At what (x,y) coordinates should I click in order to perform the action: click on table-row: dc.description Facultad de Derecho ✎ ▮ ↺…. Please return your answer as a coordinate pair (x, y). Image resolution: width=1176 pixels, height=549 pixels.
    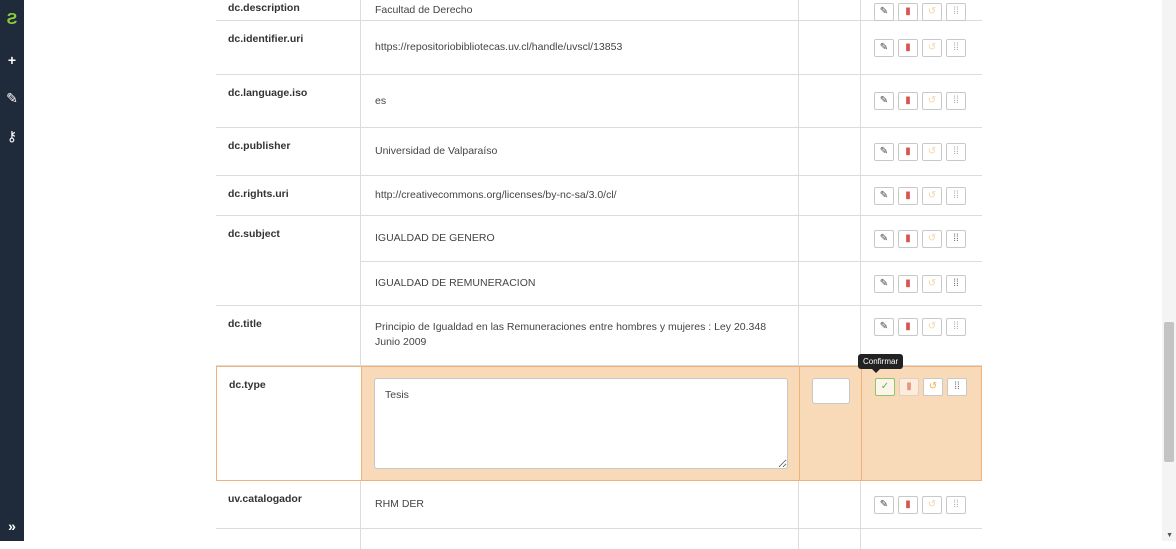
    Looking at the image, I should click on (599, 10).